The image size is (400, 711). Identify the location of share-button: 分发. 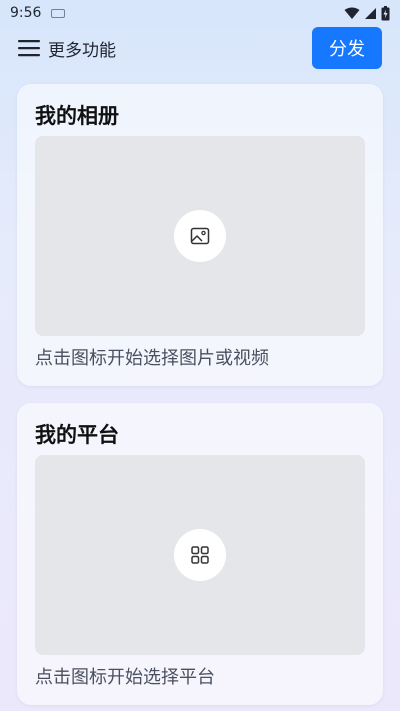
(347, 48).